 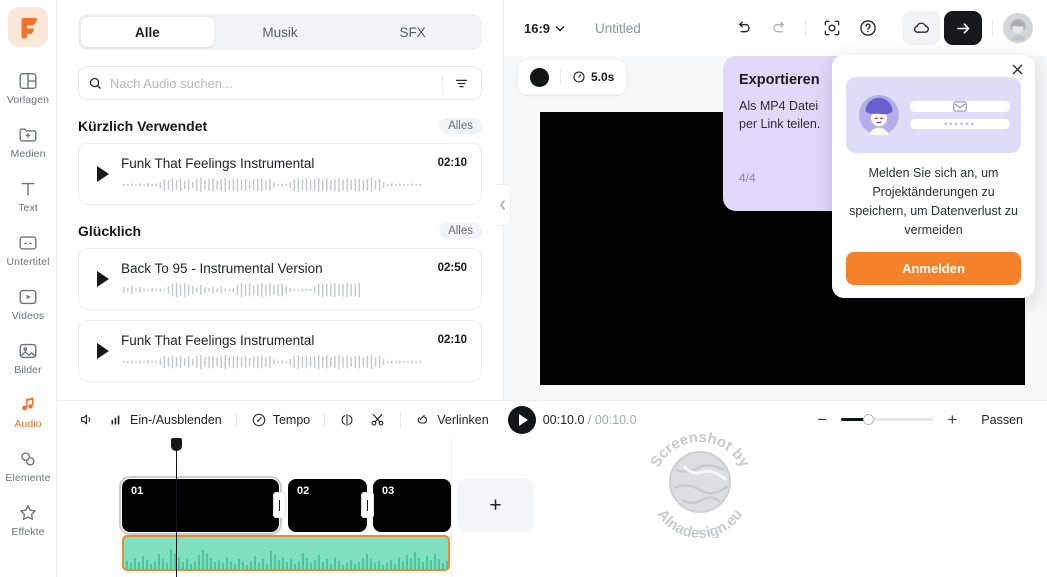 What do you see at coordinates (868, 28) in the screenshot?
I see `help-button` at bounding box center [868, 28].